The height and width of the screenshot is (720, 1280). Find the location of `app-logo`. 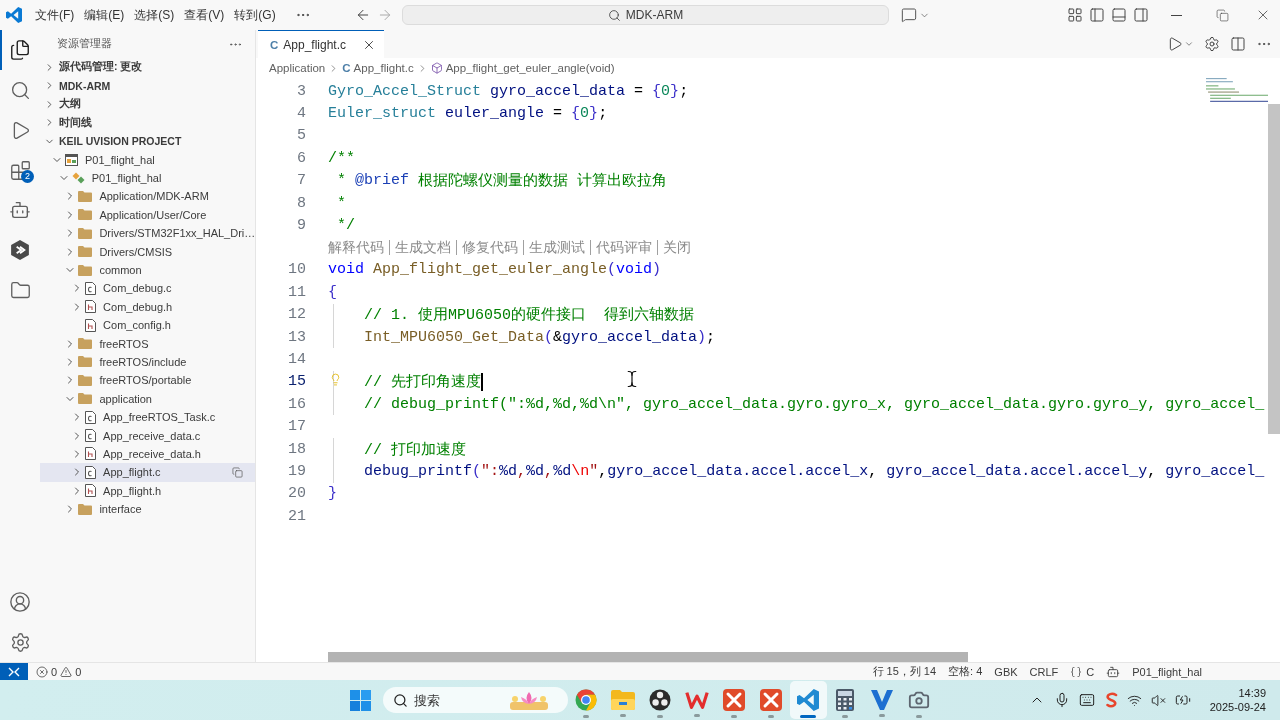

app-logo is located at coordinates (14, 15).